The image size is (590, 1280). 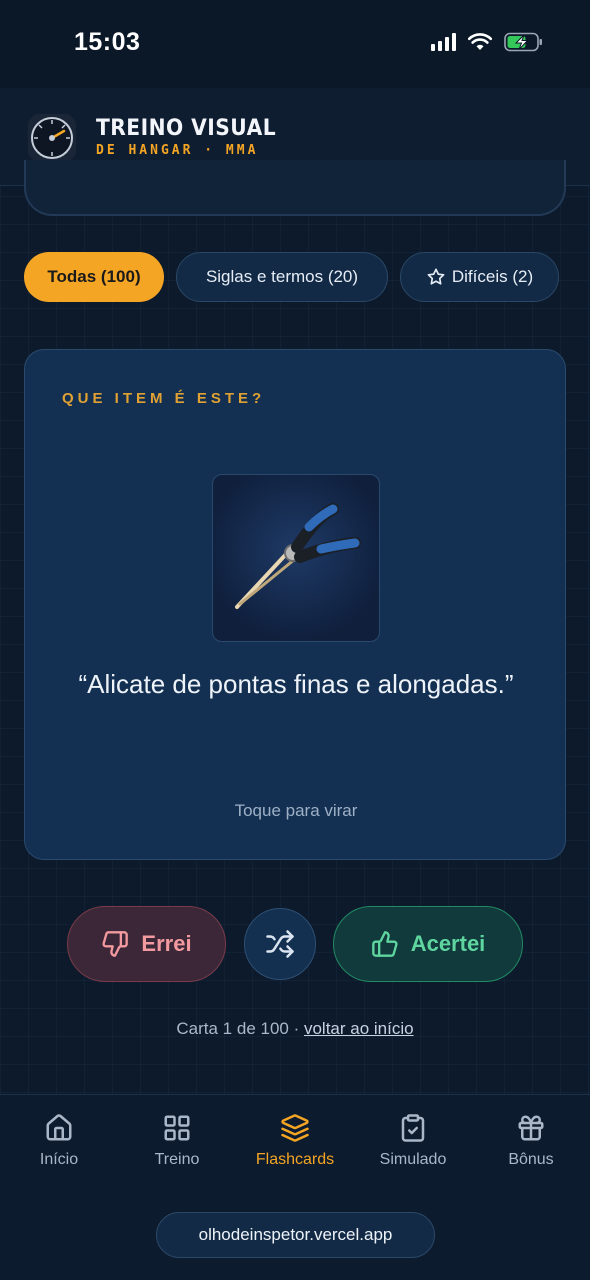 I want to click on wrong-button-label: Errei, so click(x=166, y=943).